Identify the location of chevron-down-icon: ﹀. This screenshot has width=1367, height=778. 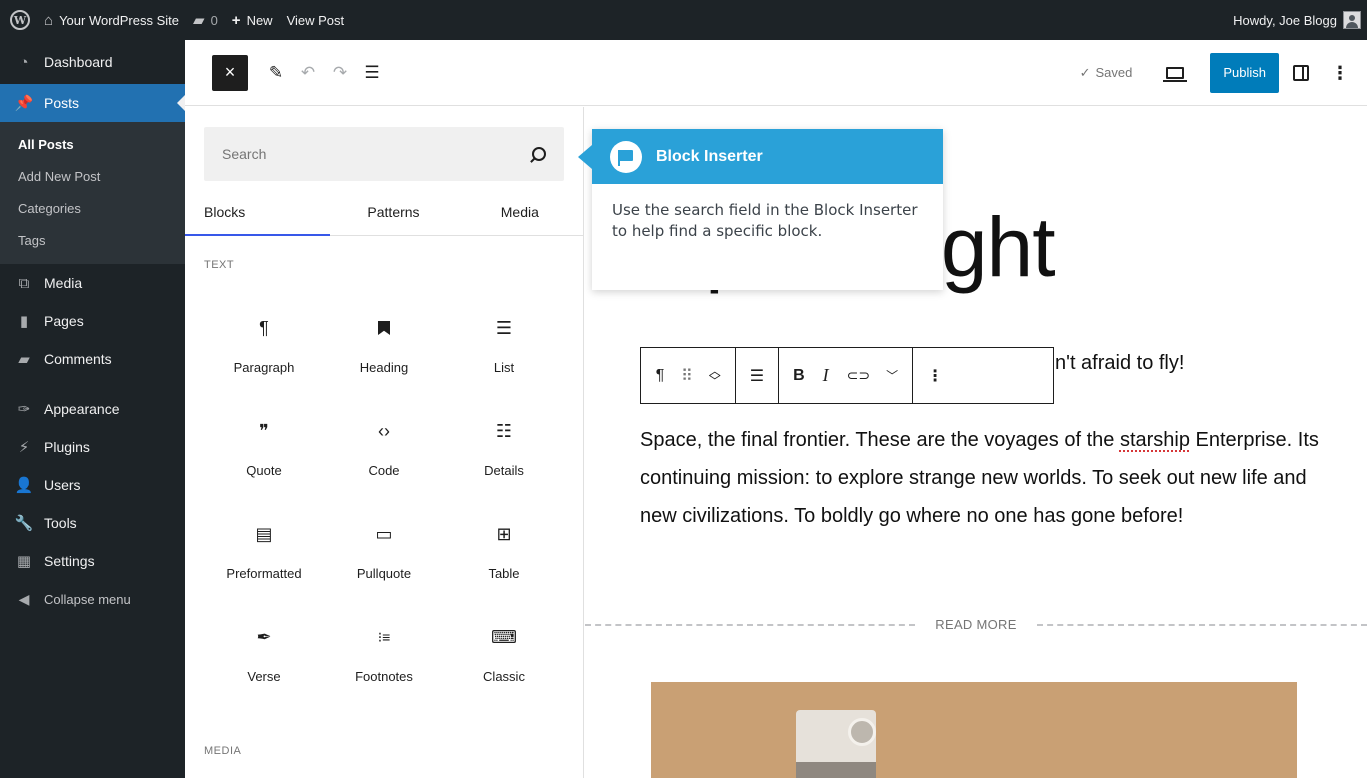
(892, 376).